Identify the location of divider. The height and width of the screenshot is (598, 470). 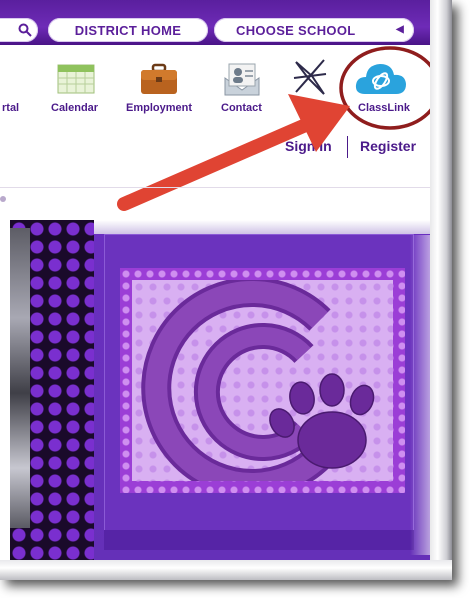
(215, 187).